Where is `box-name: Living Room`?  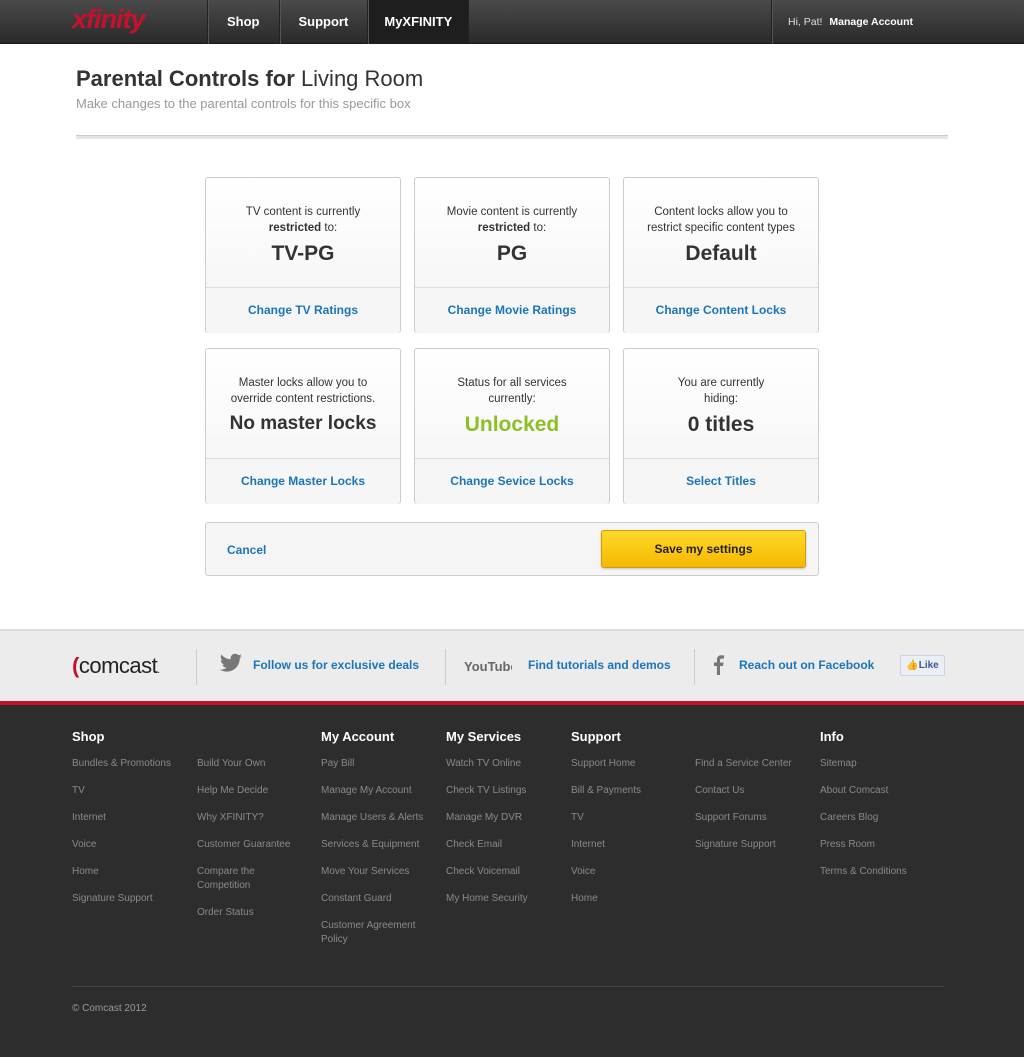 box-name: Living Room is located at coordinates (362, 78).